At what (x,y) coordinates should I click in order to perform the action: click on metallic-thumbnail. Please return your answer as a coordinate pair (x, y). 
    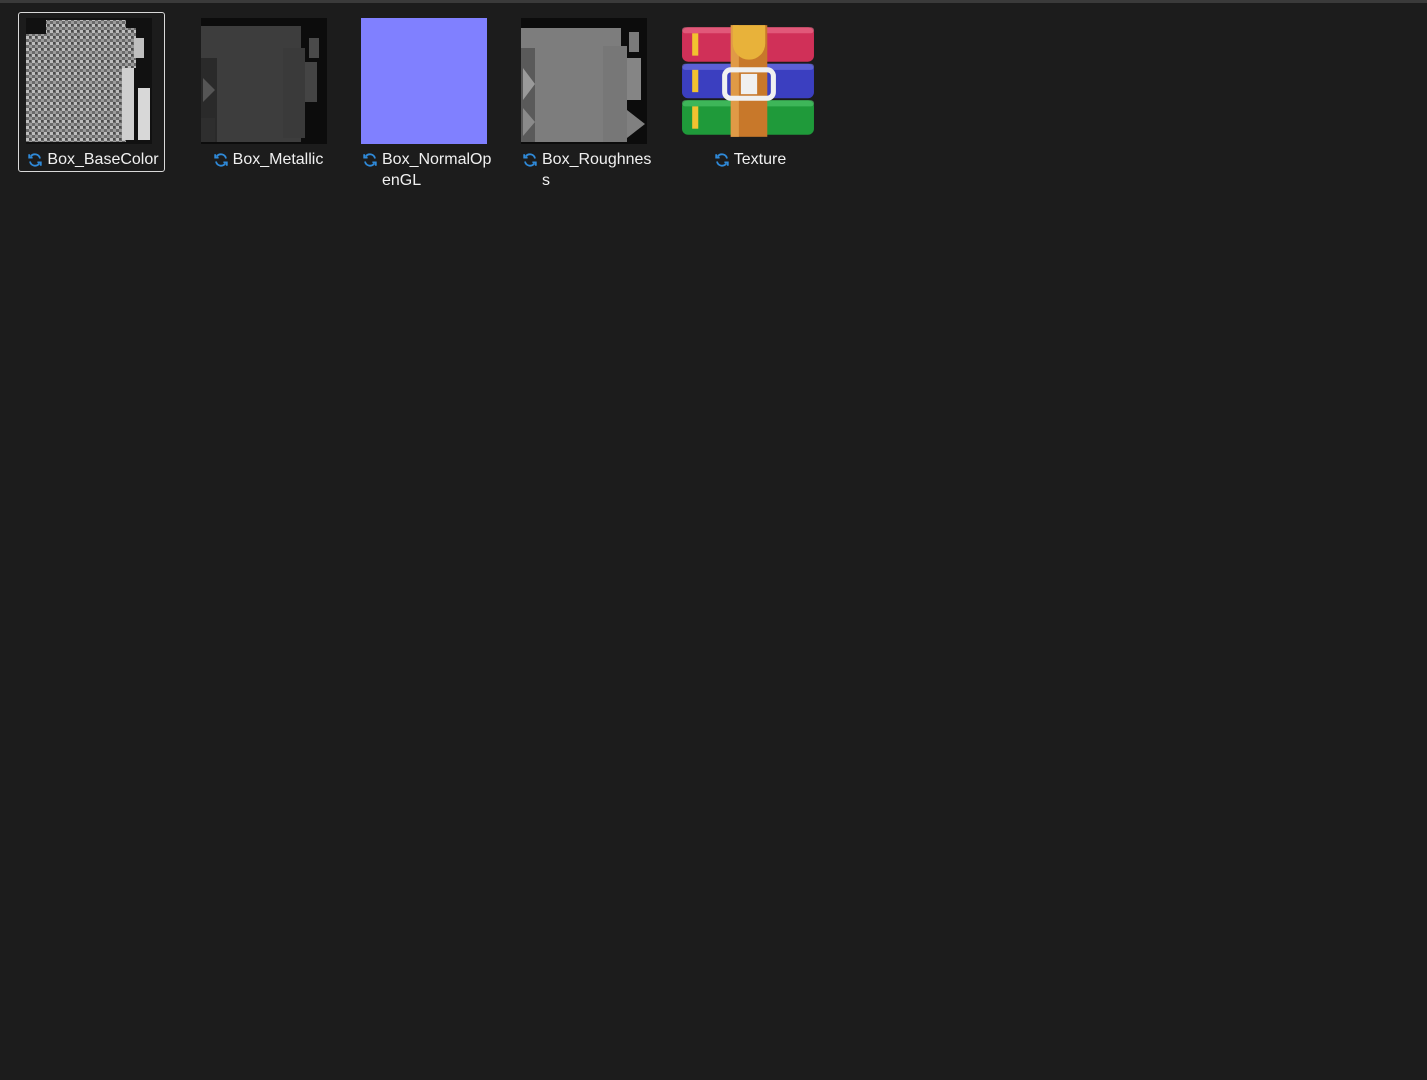
    Looking at the image, I should click on (264, 81).